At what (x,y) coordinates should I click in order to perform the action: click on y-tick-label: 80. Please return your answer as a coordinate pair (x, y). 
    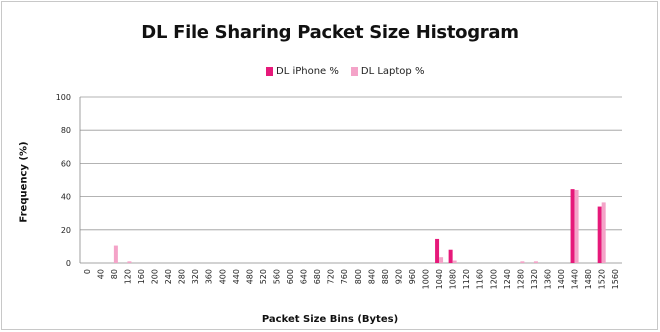
    Looking at the image, I should click on (66, 130).